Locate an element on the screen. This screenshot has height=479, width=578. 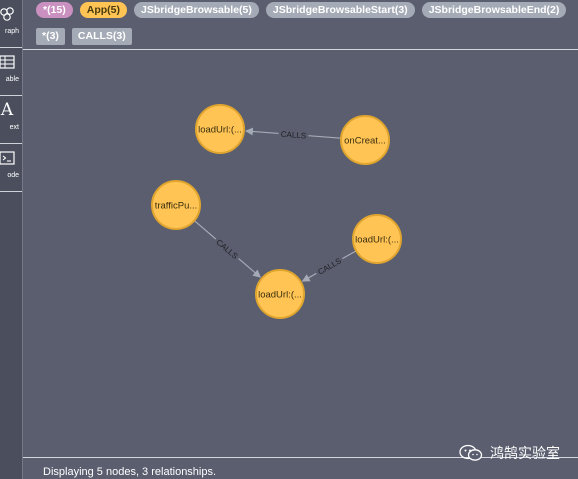
watermark-text: 鸿鹄实验室 is located at coordinates (525, 453).